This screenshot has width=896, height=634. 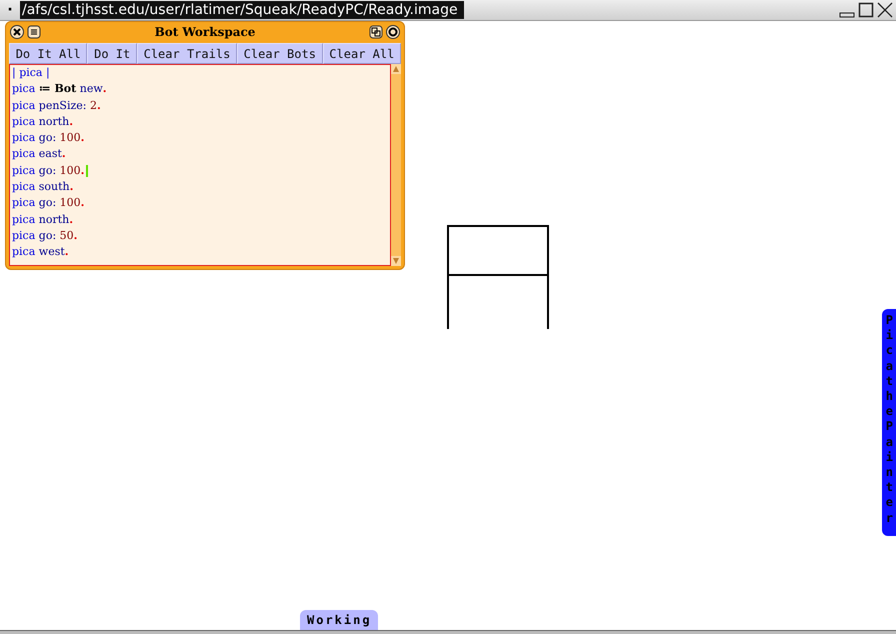 What do you see at coordinates (186, 53) in the screenshot?
I see `action-button: Clear Trails` at bounding box center [186, 53].